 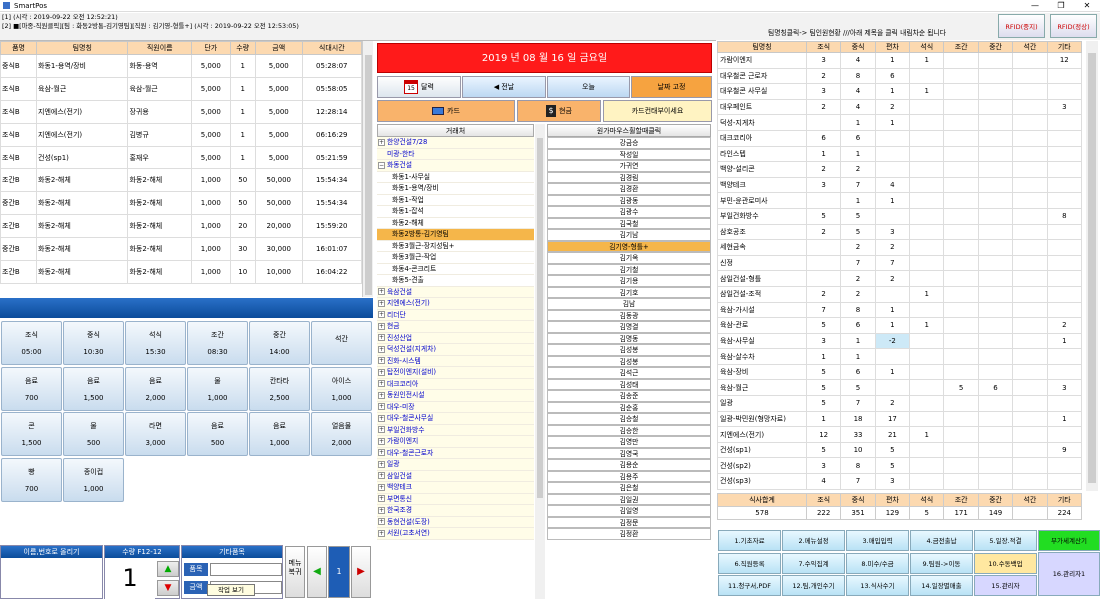 What do you see at coordinates (181, 203) in the screenshot?
I see `order-row: 중간B 화동2-해체 화동2-해체 1,000 50 50,000 15:54:34` at bounding box center [181, 203].